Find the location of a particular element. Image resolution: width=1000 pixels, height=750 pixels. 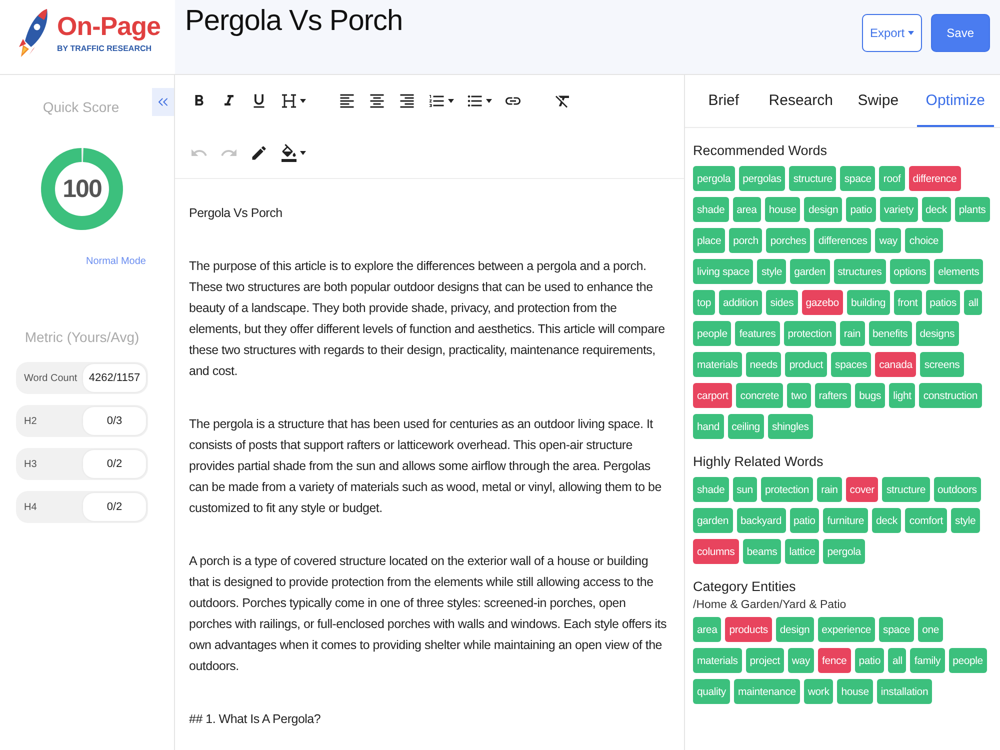

keyword-tag: choice is located at coordinates (924, 240).